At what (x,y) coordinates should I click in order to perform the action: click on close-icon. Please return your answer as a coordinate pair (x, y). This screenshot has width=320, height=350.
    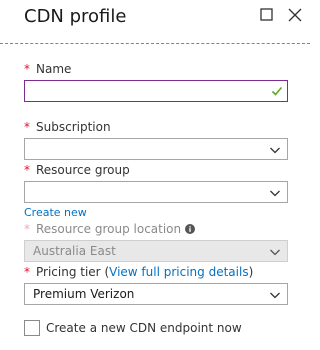
    Looking at the image, I should click on (295, 15).